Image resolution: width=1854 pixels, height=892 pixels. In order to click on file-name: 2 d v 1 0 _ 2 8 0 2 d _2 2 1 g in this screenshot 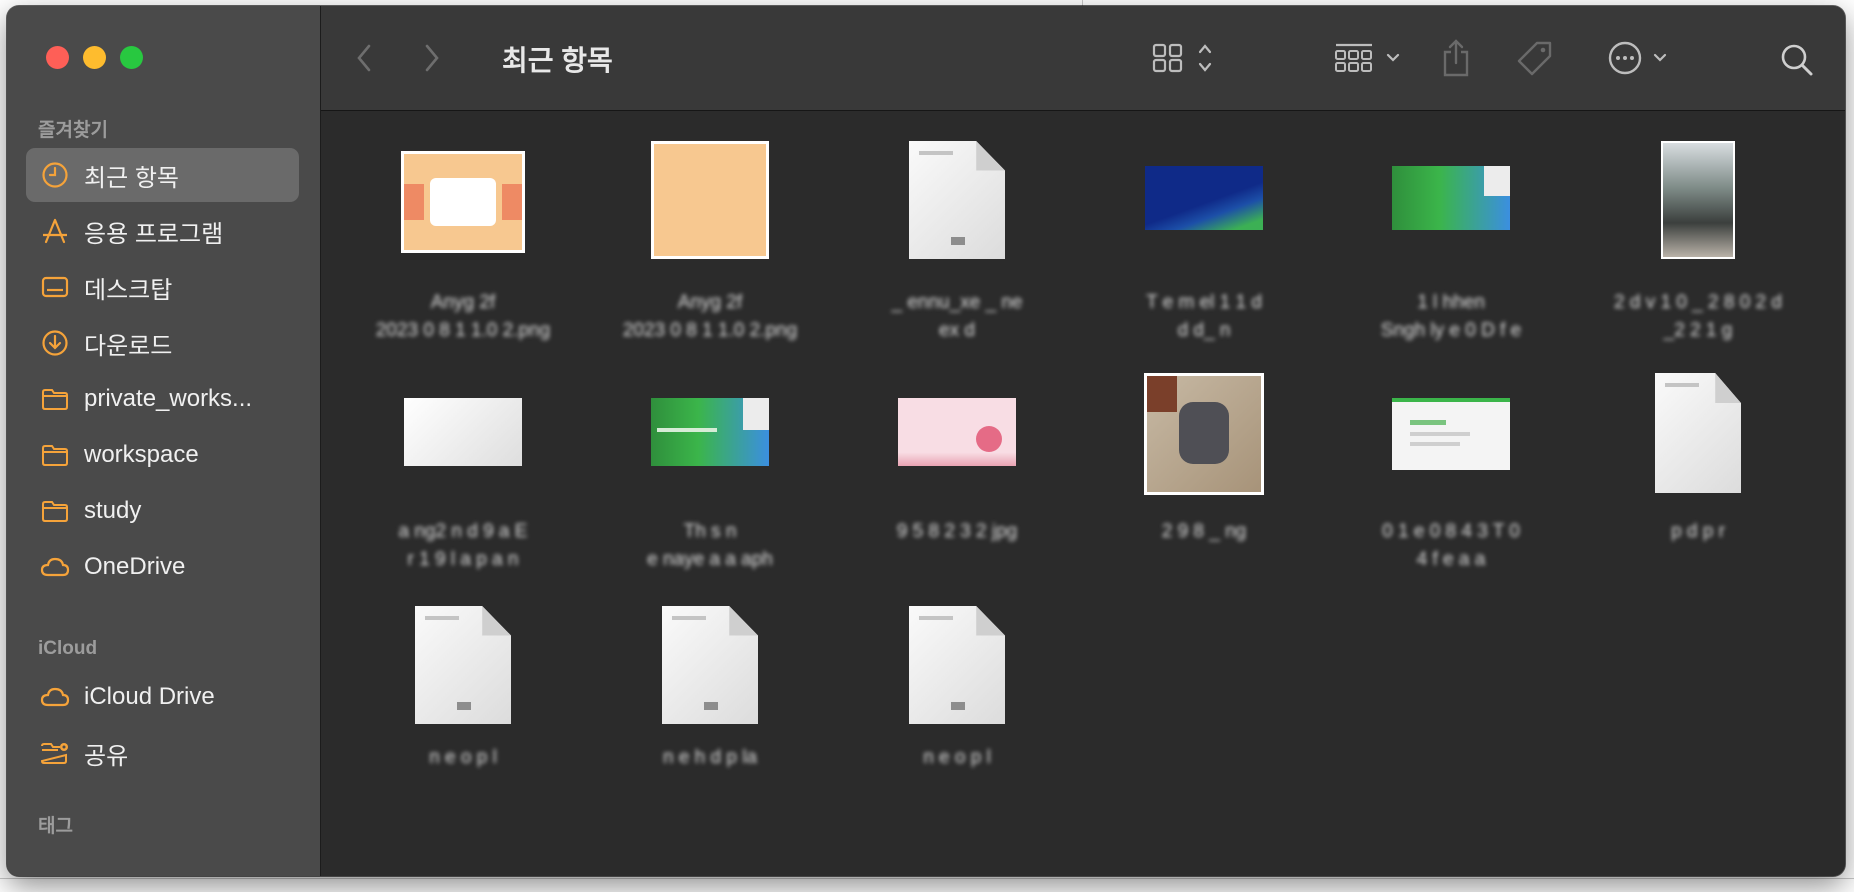, I will do `click(1698, 316)`.